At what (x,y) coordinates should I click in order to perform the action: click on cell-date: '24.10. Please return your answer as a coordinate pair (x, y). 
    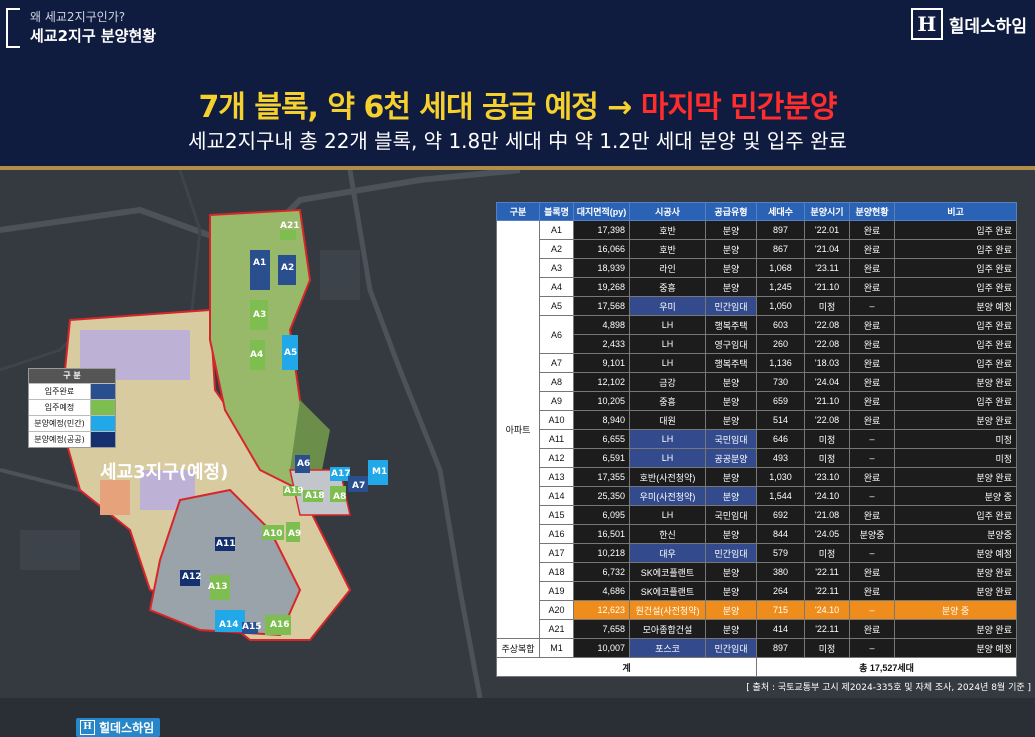
    Looking at the image, I should click on (827, 496).